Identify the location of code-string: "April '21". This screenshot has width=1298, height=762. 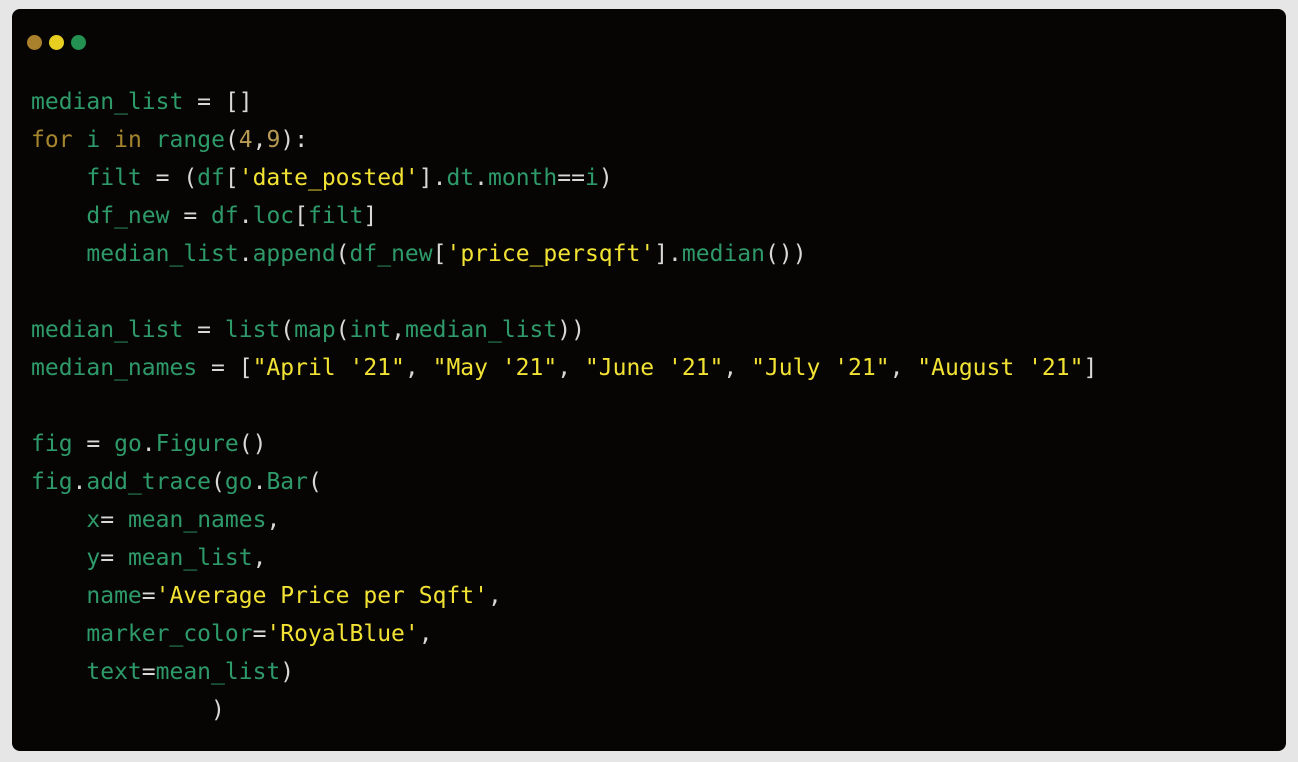
(328, 368).